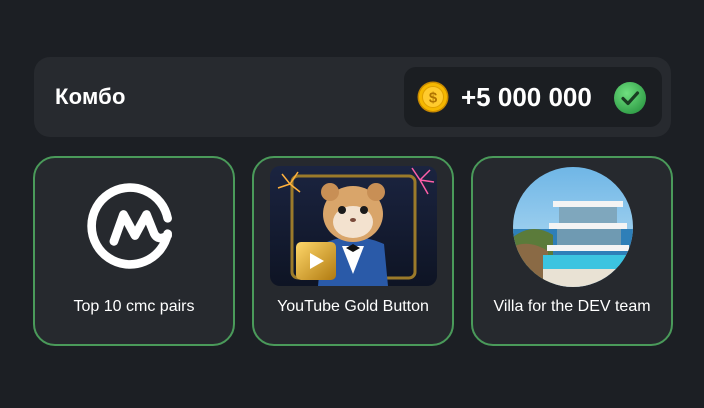  I want to click on card-label: YouTube Gold Button, so click(353, 306).